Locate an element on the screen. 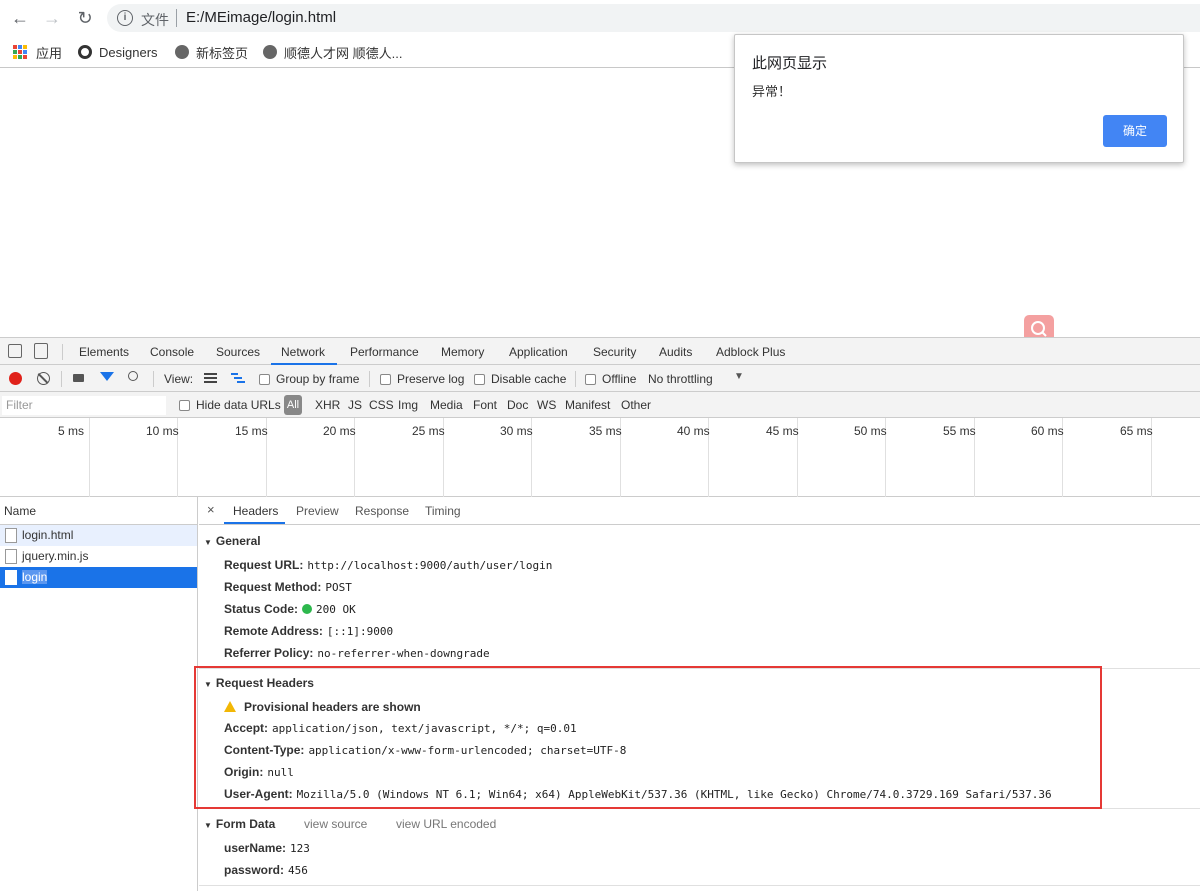 Image resolution: width=1200 pixels, height=891 pixels. filter-funnel-icon is located at coordinates (107, 376).